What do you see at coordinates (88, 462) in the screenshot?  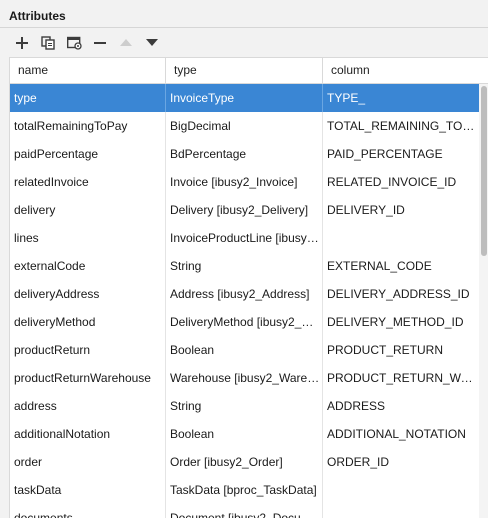 I see `attribute-name-cell: order` at bounding box center [88, 462].